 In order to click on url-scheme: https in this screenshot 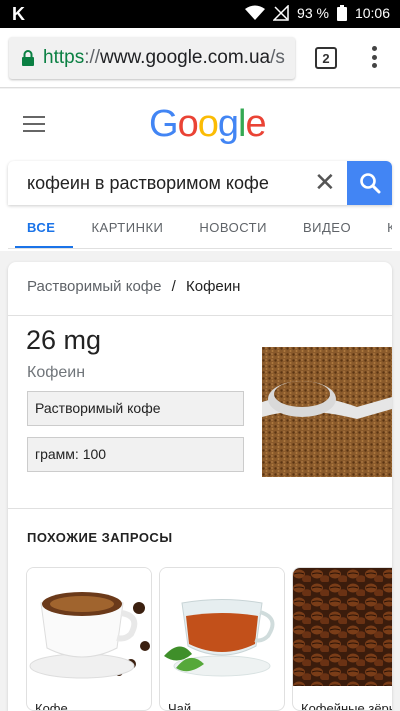, I will do `click(64, 57)`.